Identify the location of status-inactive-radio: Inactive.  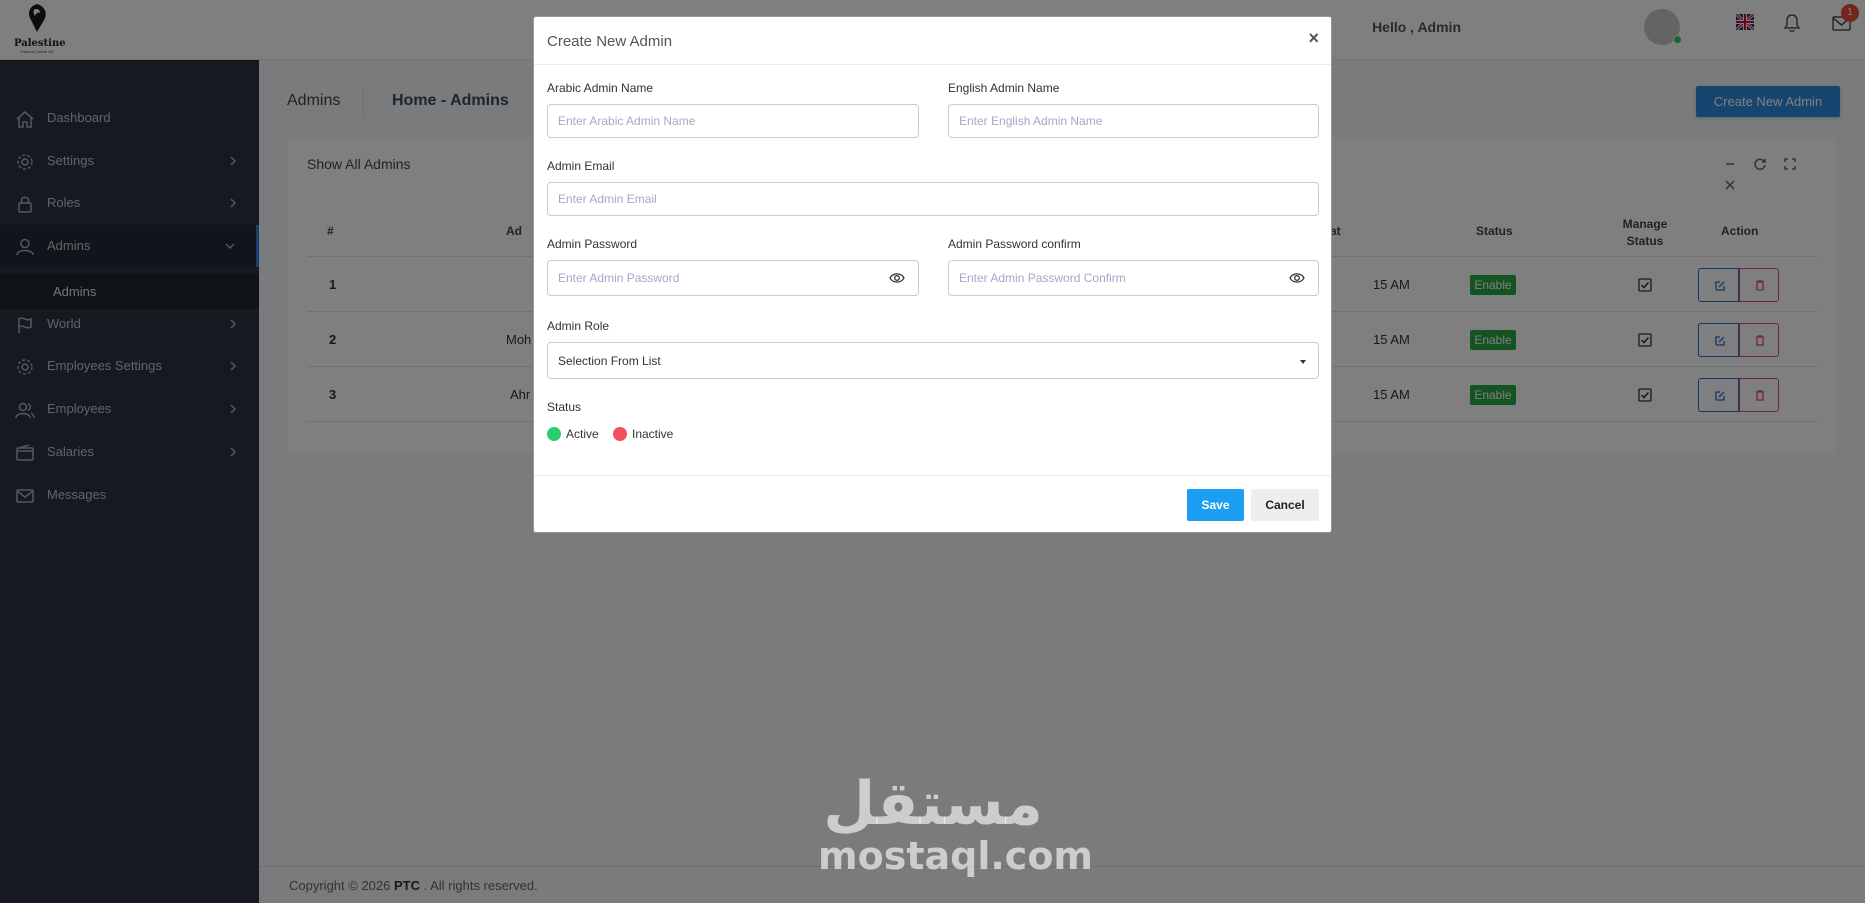
(648, 434).